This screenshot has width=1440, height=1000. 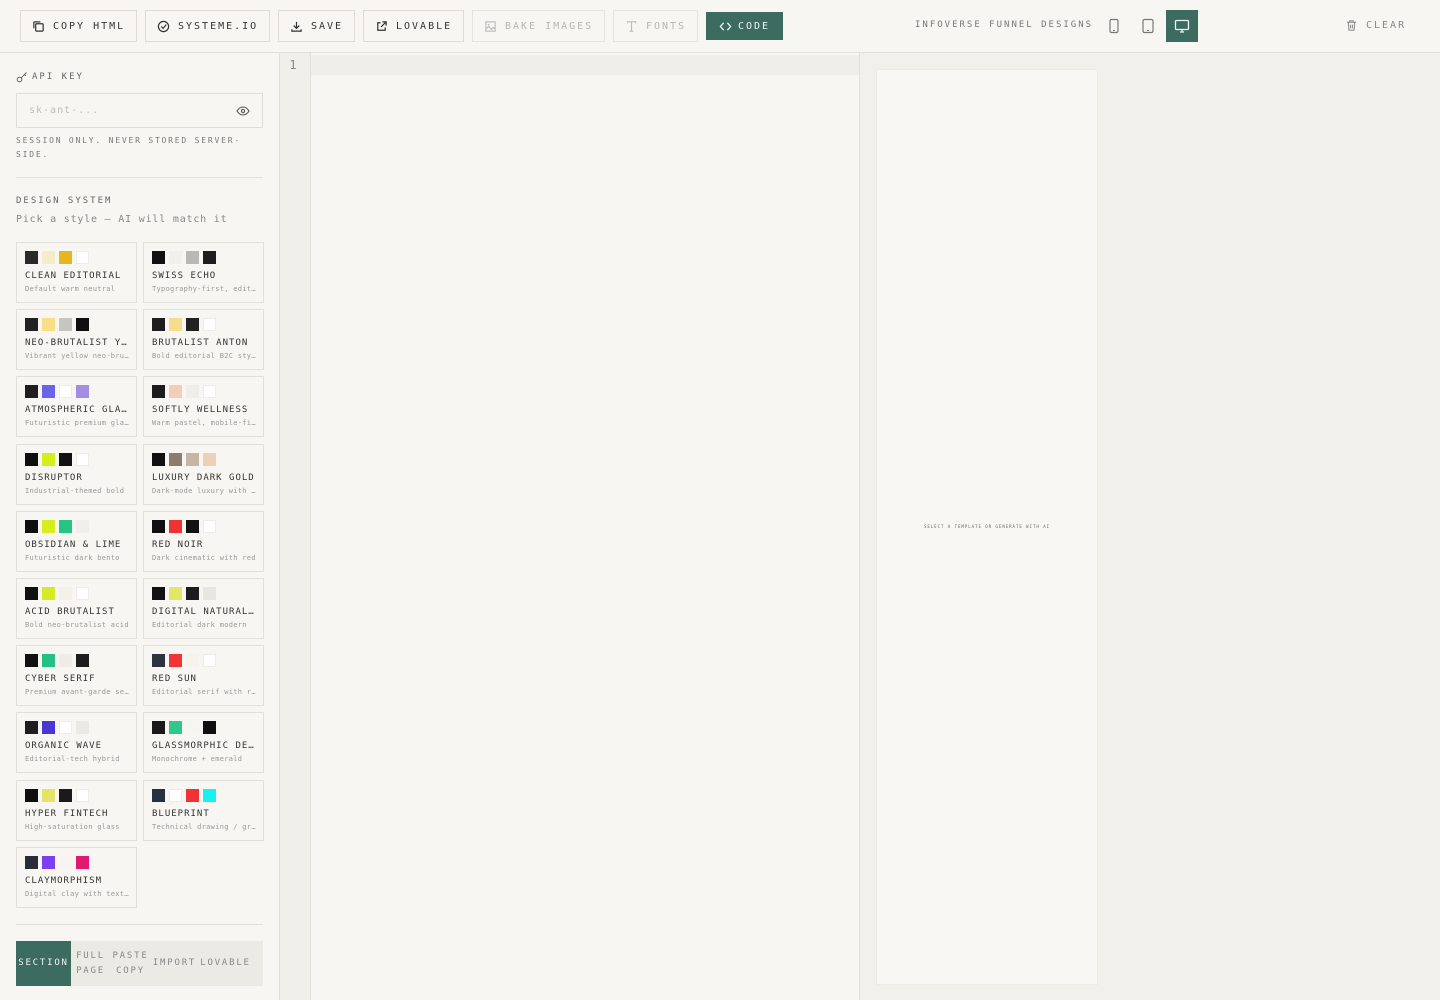 What do you see at coordinates (79, 26) in the screenshot?
I see `copy-html-button: COPY HTML` at bounding box center [79, 26].